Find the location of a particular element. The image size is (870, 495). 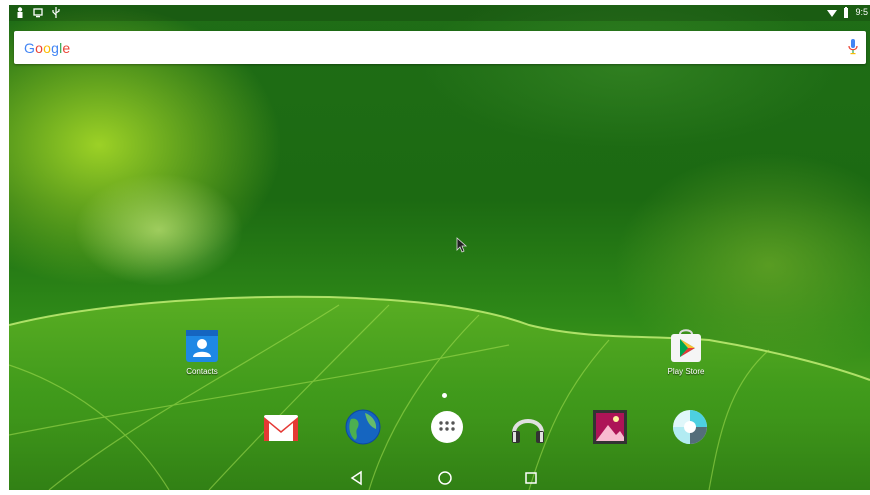

google-logo: Google is located at coordinates (47, 48).